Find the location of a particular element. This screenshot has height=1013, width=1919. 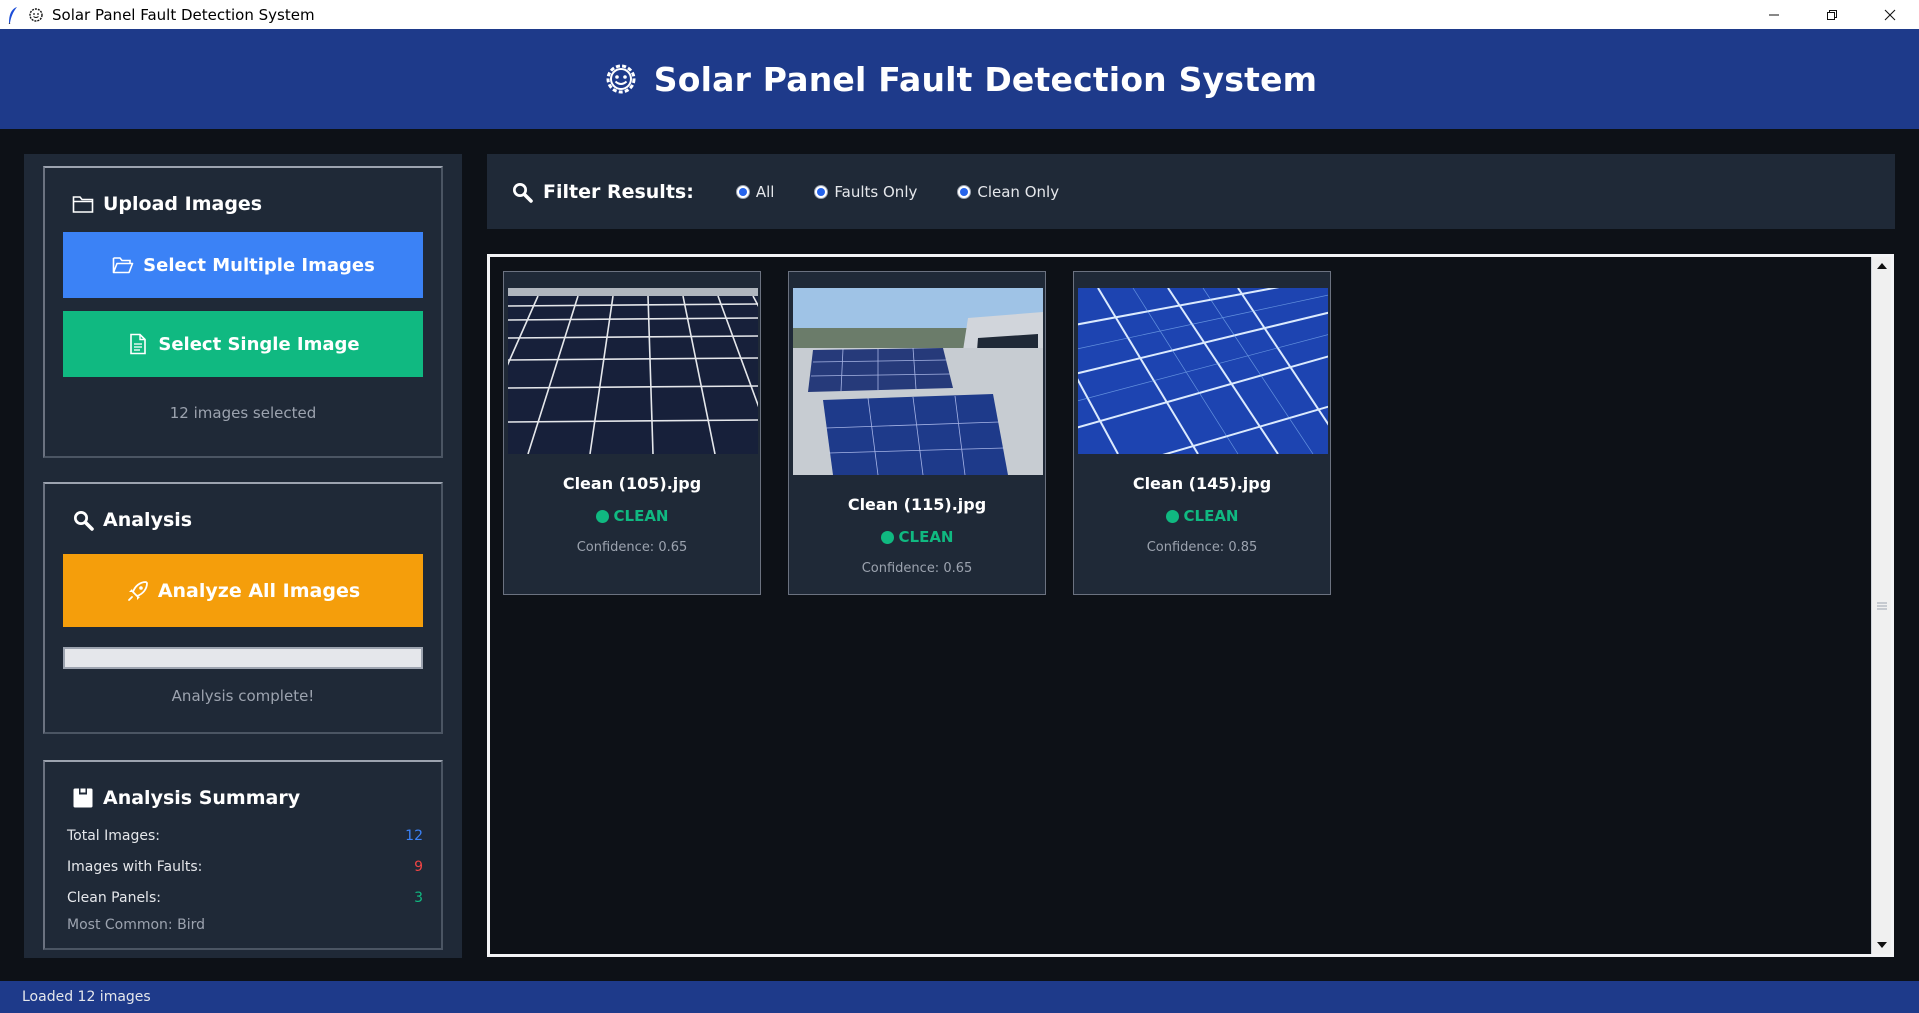

minimize-icon is located at coordinates (1774, 14).